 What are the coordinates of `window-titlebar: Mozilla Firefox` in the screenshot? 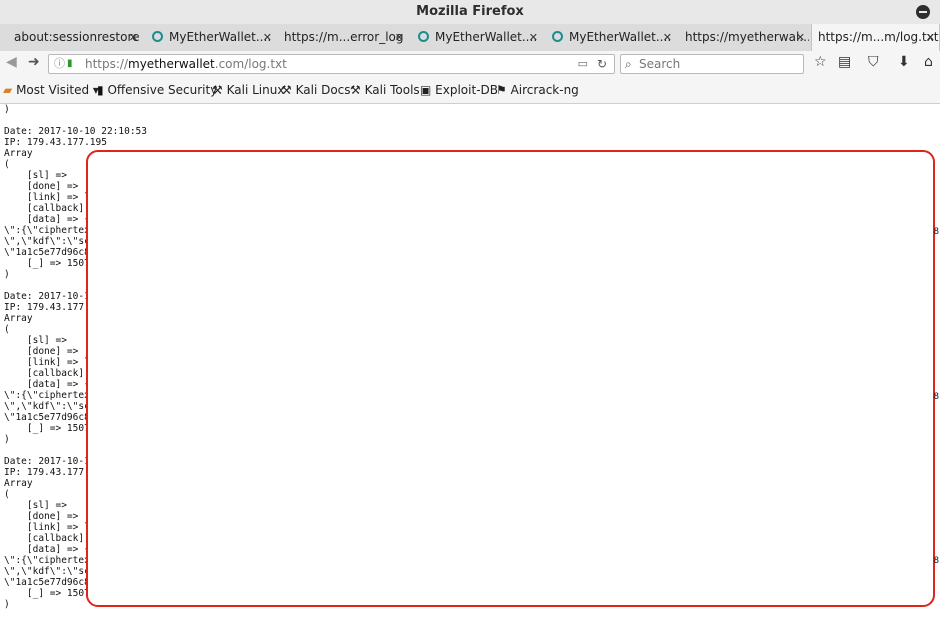 It's located at (470, 12).